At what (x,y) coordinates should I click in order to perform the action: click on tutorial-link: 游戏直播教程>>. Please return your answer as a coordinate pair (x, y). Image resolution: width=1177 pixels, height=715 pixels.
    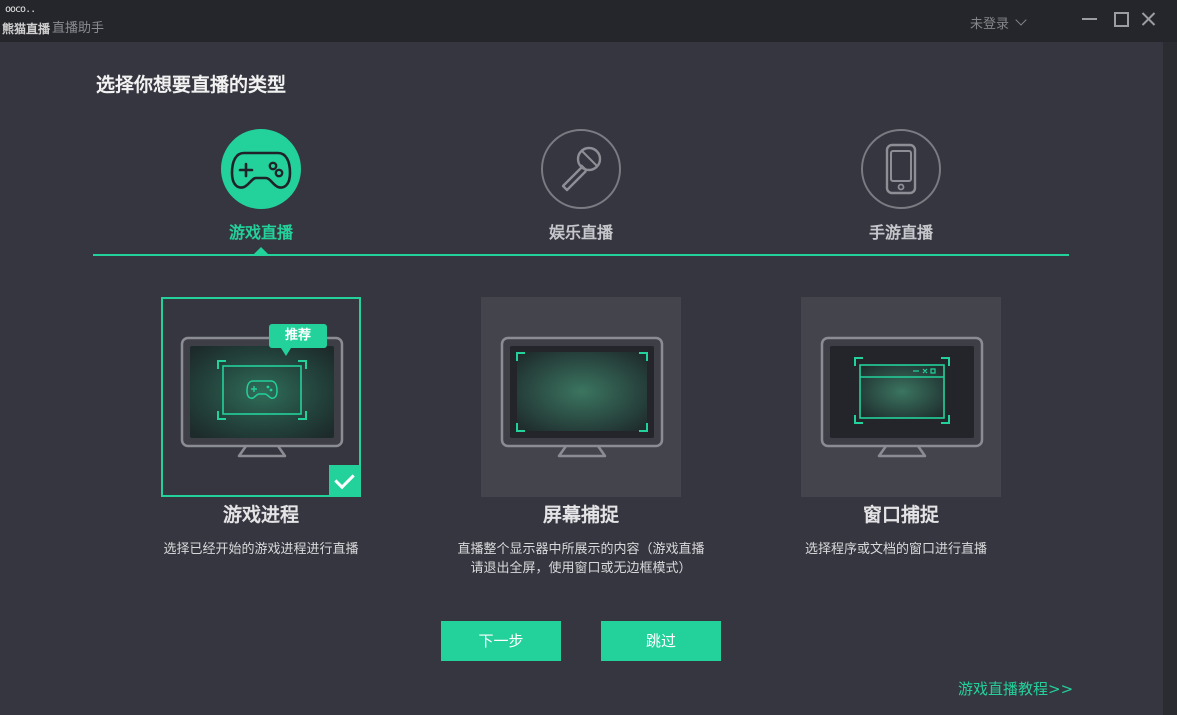
    Looking at the image, I should click on (1015, 688).